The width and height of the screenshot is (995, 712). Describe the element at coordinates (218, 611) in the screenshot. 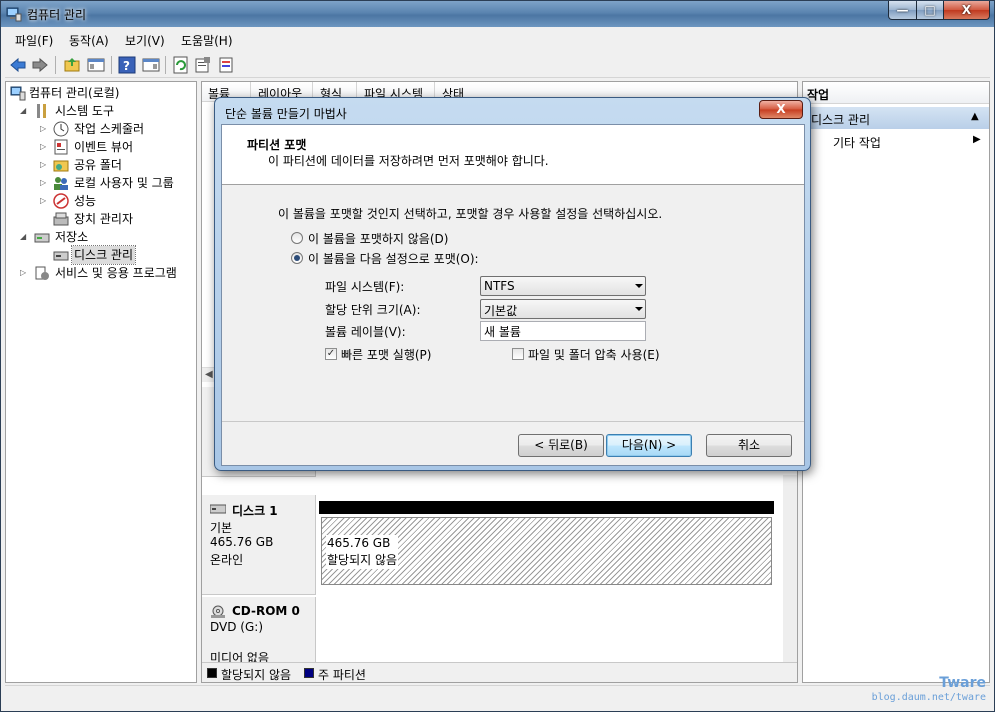

I see `cdrom-icon` at that location.